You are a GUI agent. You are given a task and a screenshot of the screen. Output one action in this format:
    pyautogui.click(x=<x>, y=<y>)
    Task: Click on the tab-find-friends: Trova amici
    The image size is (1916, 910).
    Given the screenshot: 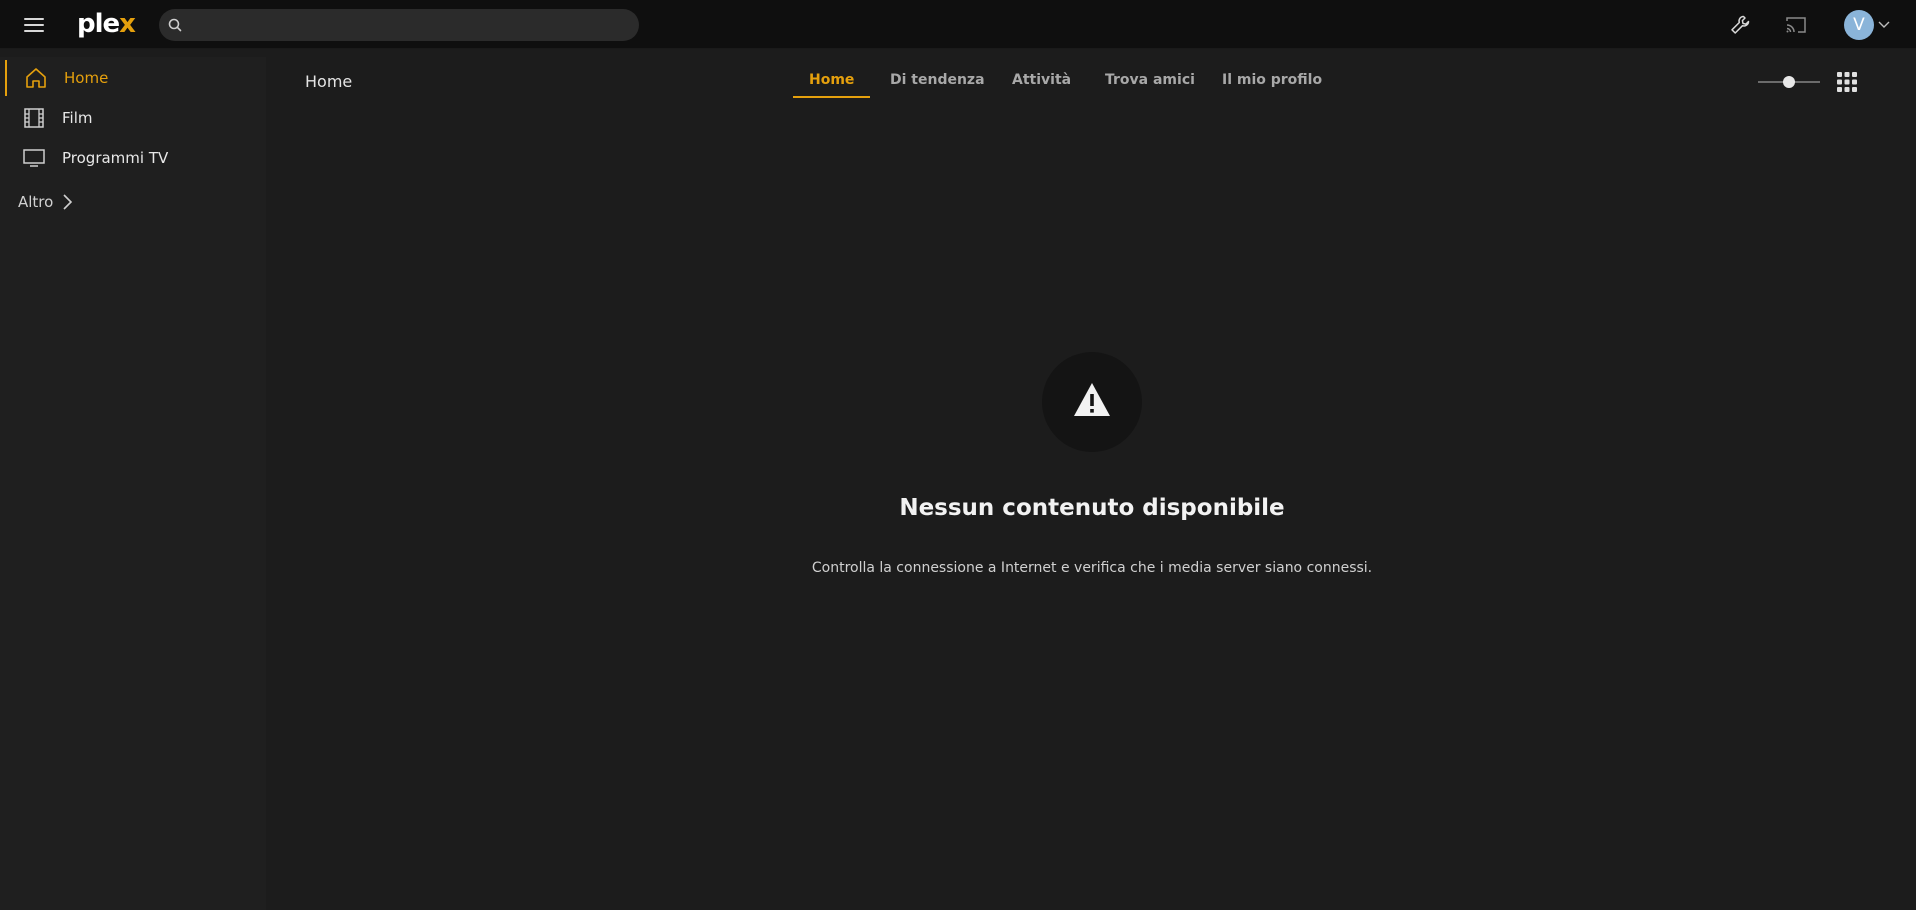 What is the action you would take?
    pyautogui.click(x=1150, y=85)
    